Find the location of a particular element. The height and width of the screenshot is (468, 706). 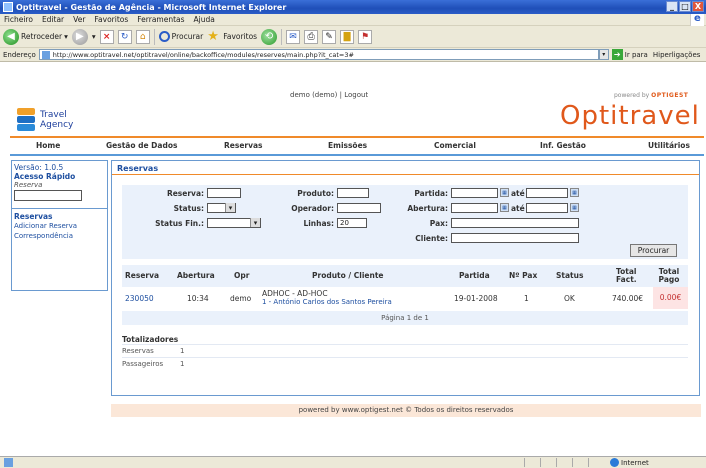

refresh-button: ↻ is located at coordinates (124, 36).